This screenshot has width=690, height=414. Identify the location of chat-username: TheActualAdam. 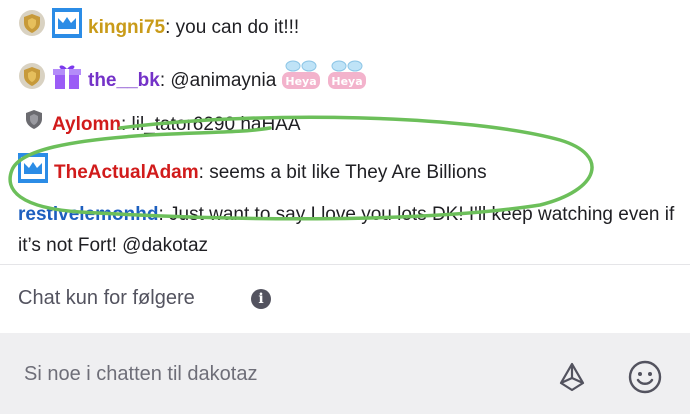
(126, 172).